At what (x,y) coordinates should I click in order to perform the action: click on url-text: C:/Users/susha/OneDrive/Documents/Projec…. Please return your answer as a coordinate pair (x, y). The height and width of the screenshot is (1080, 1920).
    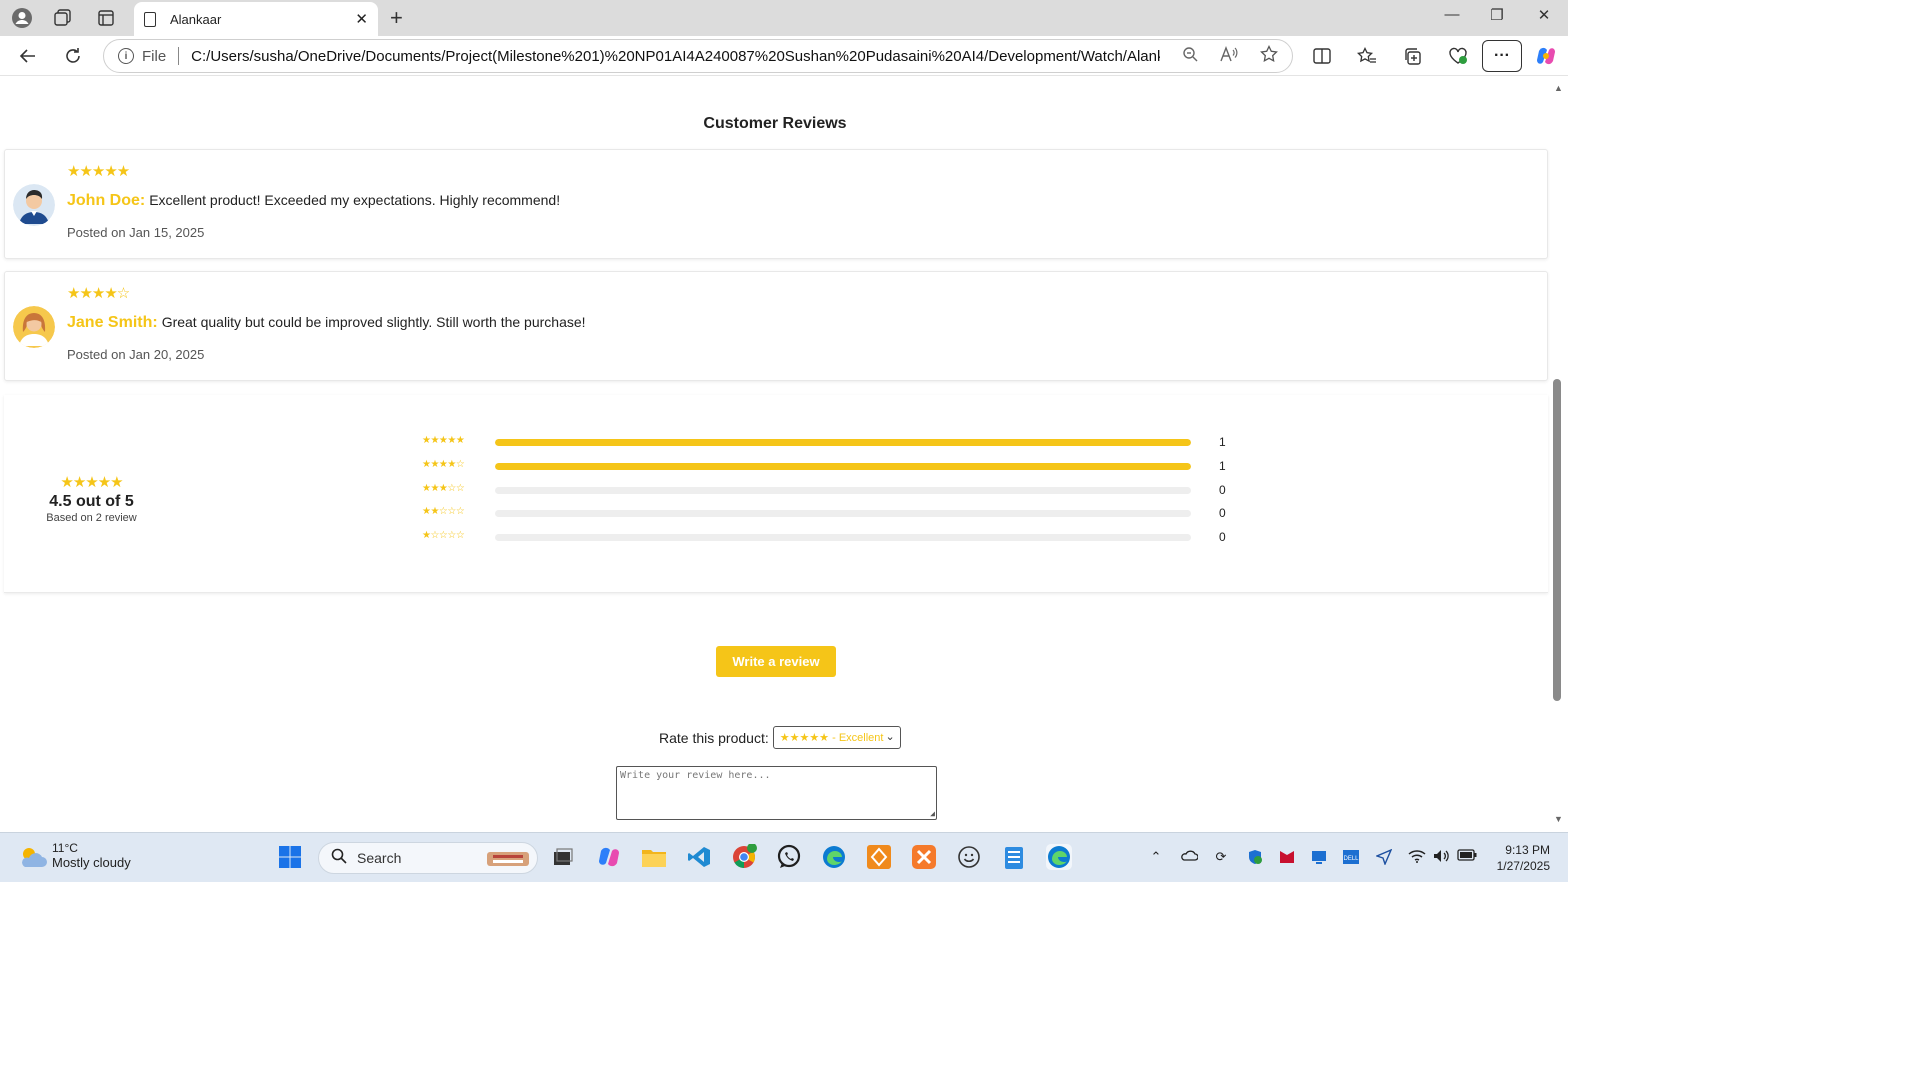
    Looking at the image, I should click on (675, 56).